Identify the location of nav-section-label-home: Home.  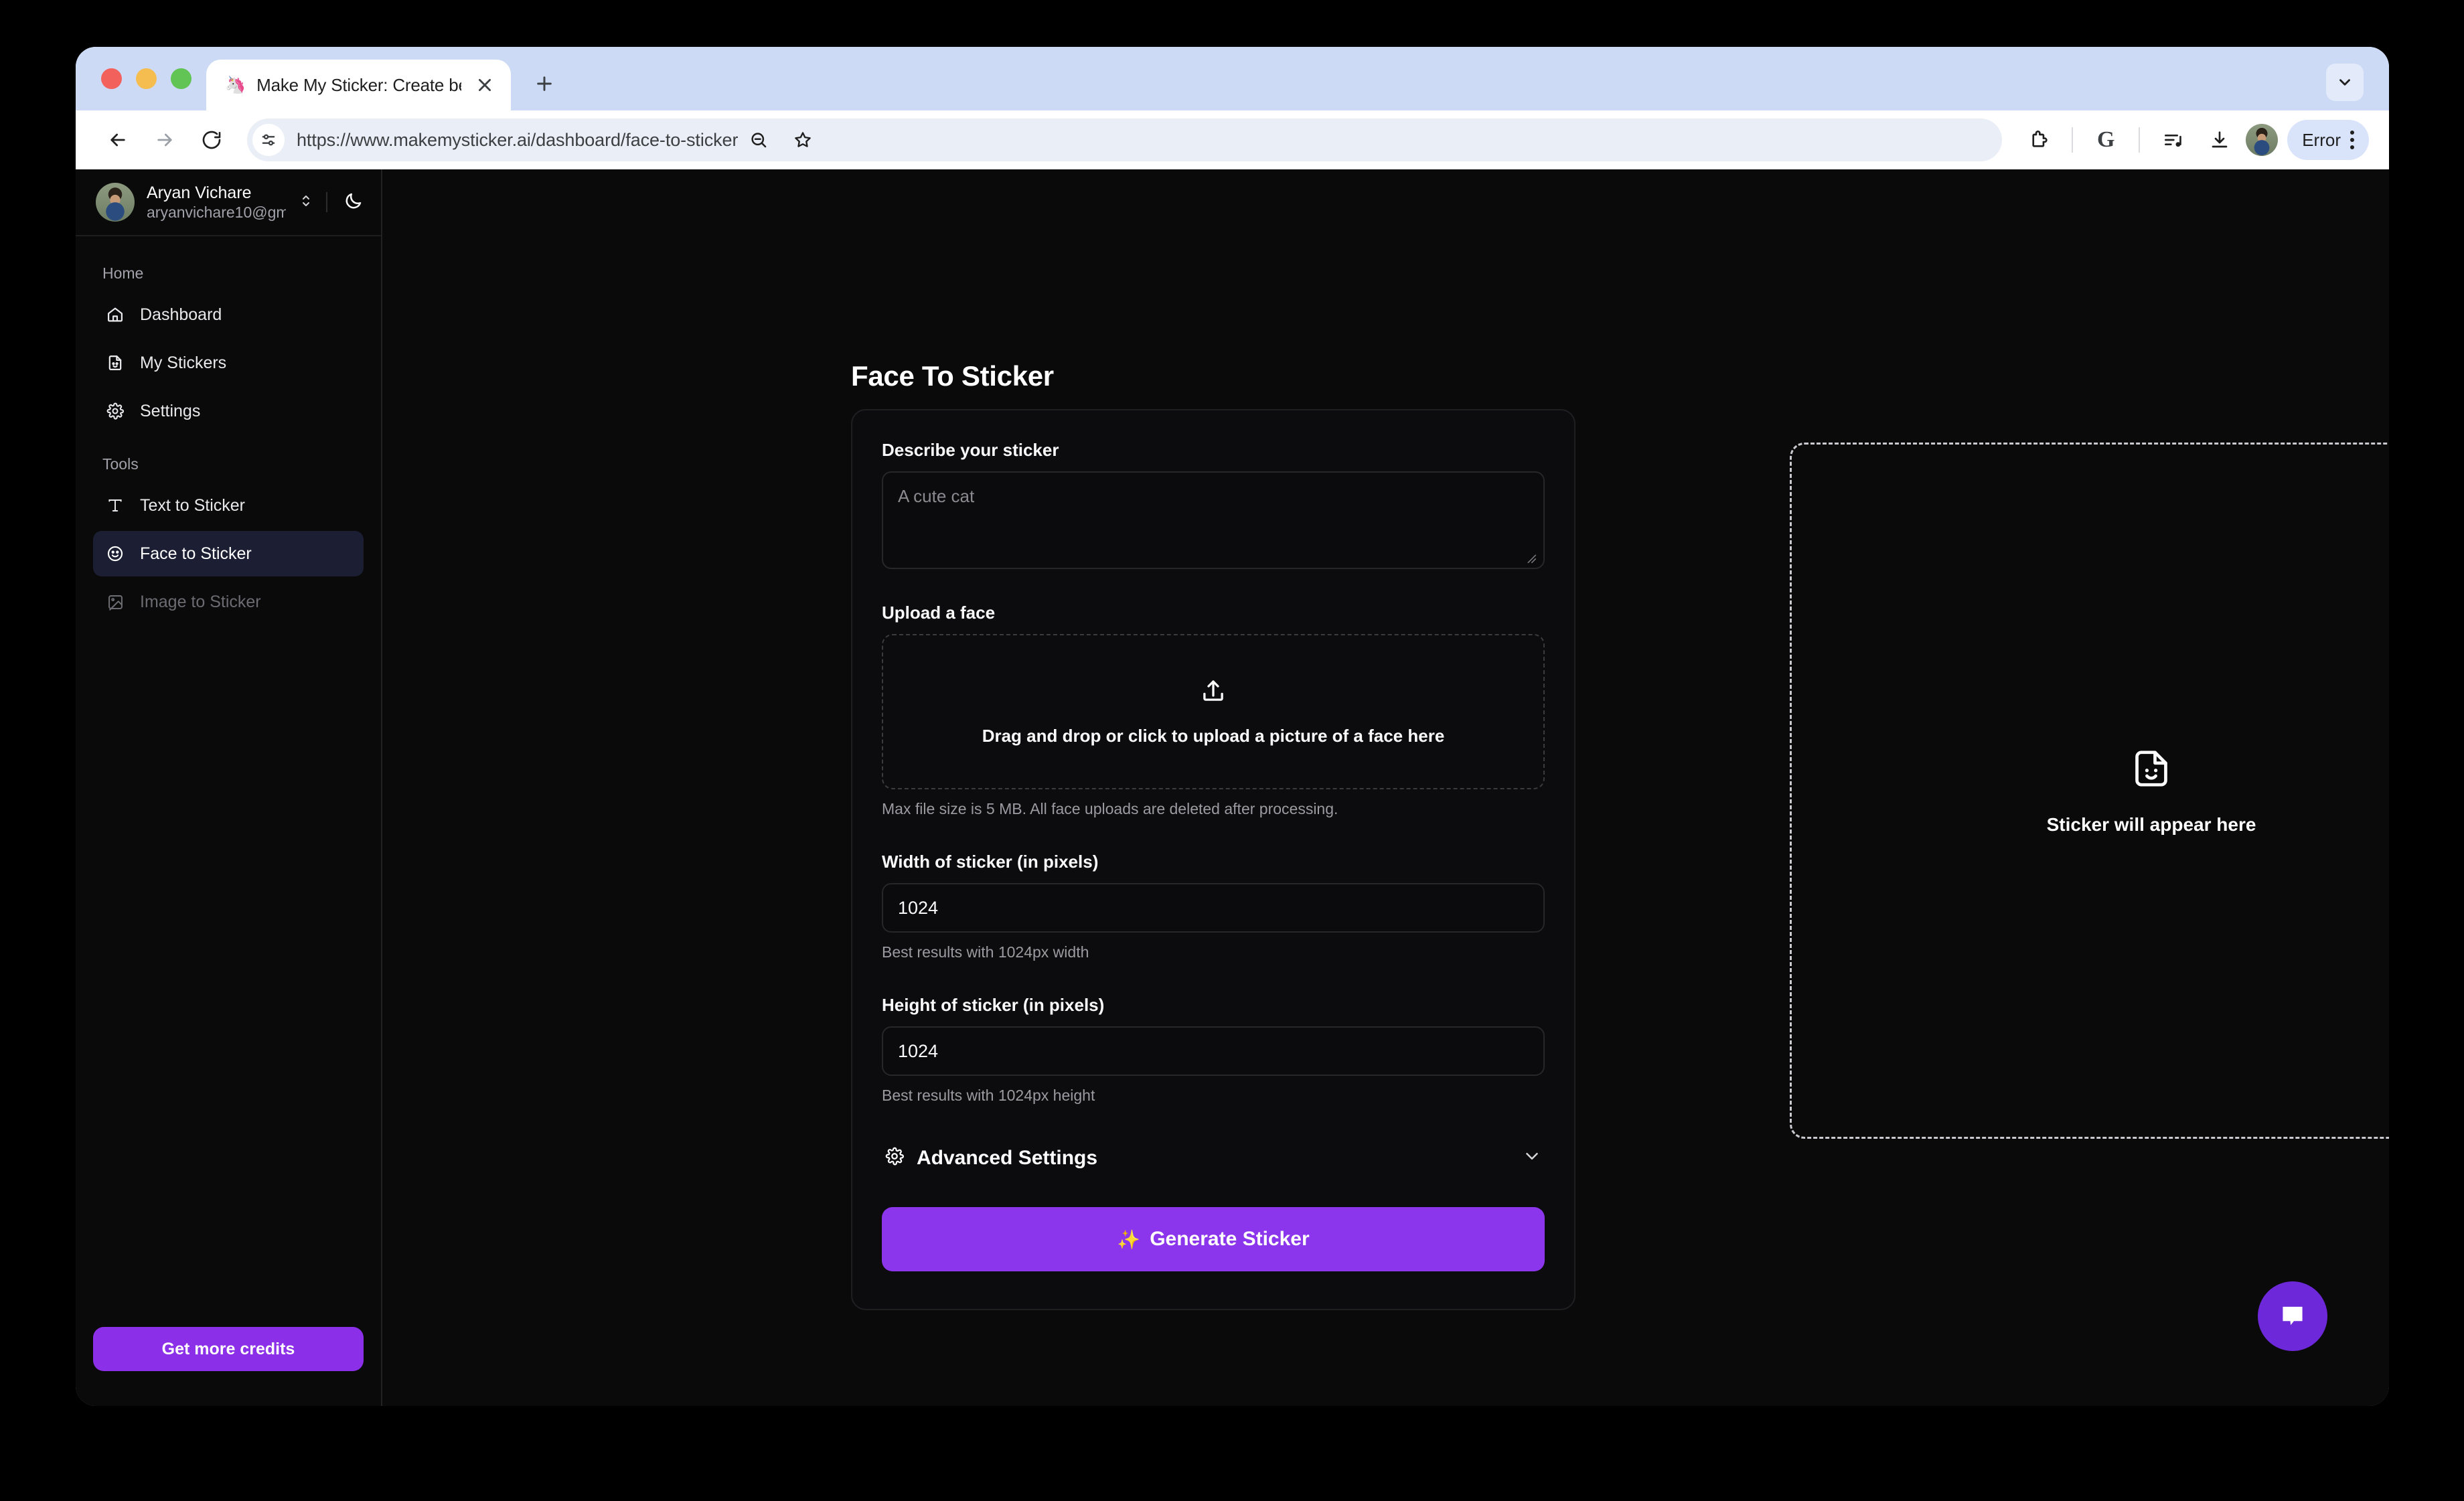
(123, 273).